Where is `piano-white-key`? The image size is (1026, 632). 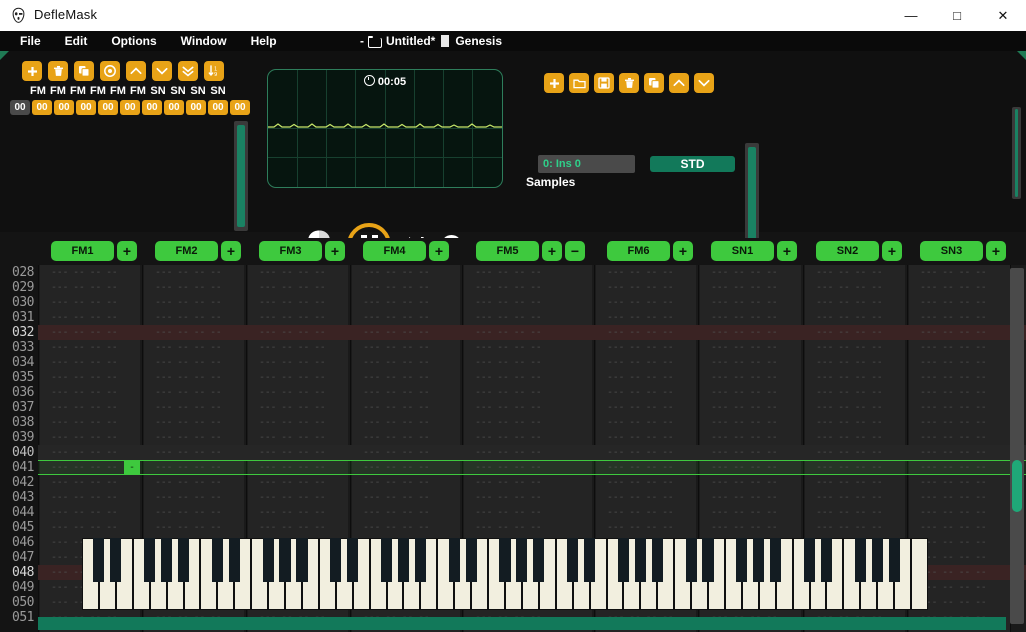
piano-white-key is located at coordinates (919, 574).